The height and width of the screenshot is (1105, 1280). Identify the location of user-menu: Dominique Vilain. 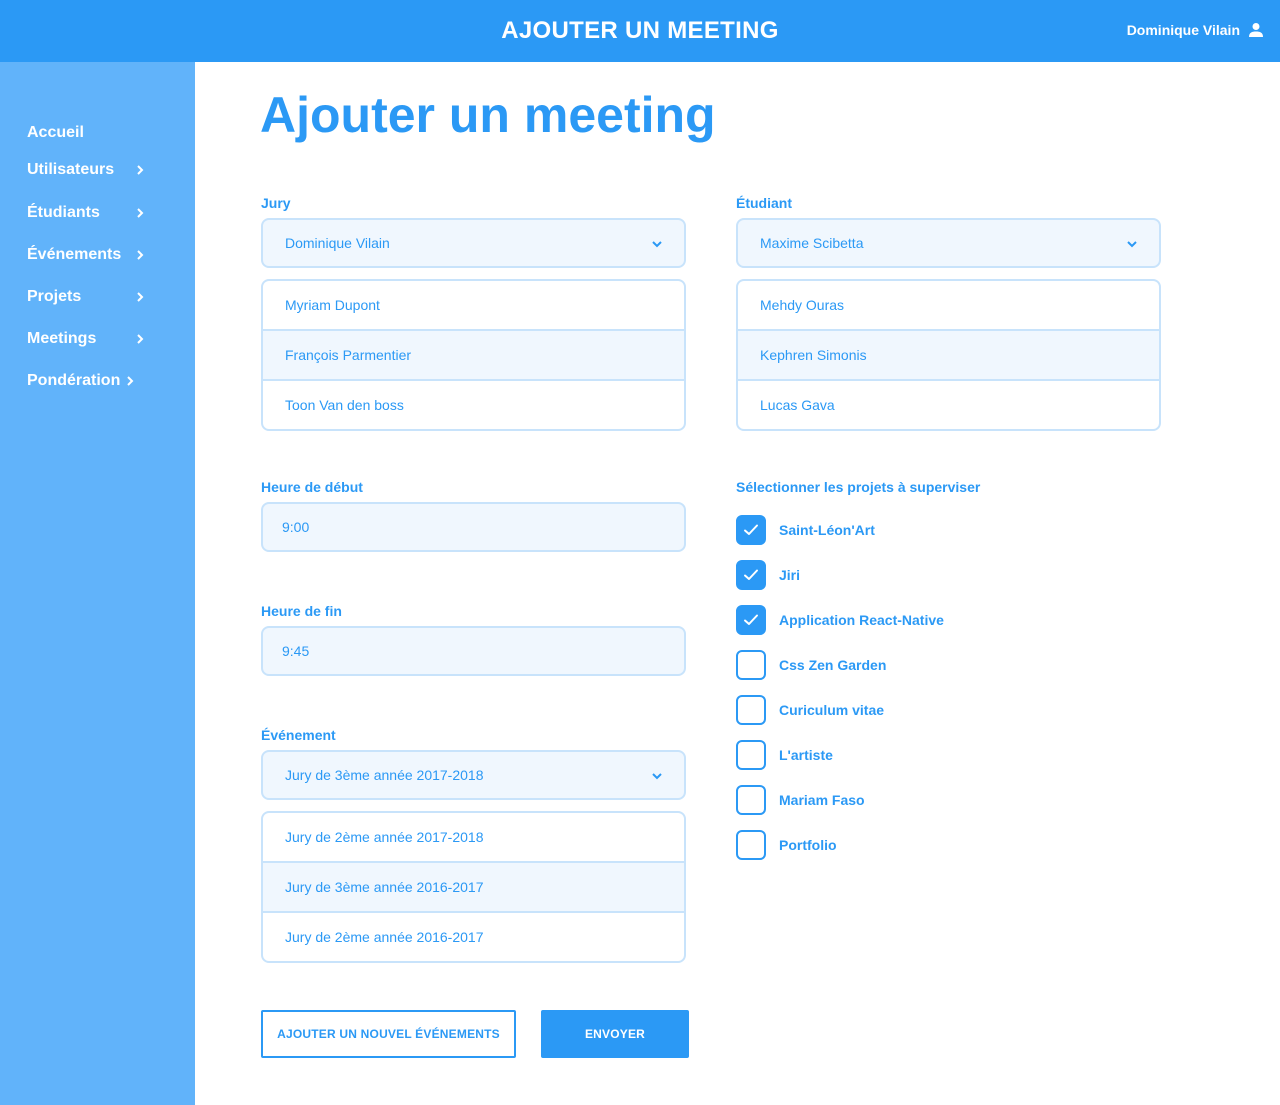
(1195, 30).